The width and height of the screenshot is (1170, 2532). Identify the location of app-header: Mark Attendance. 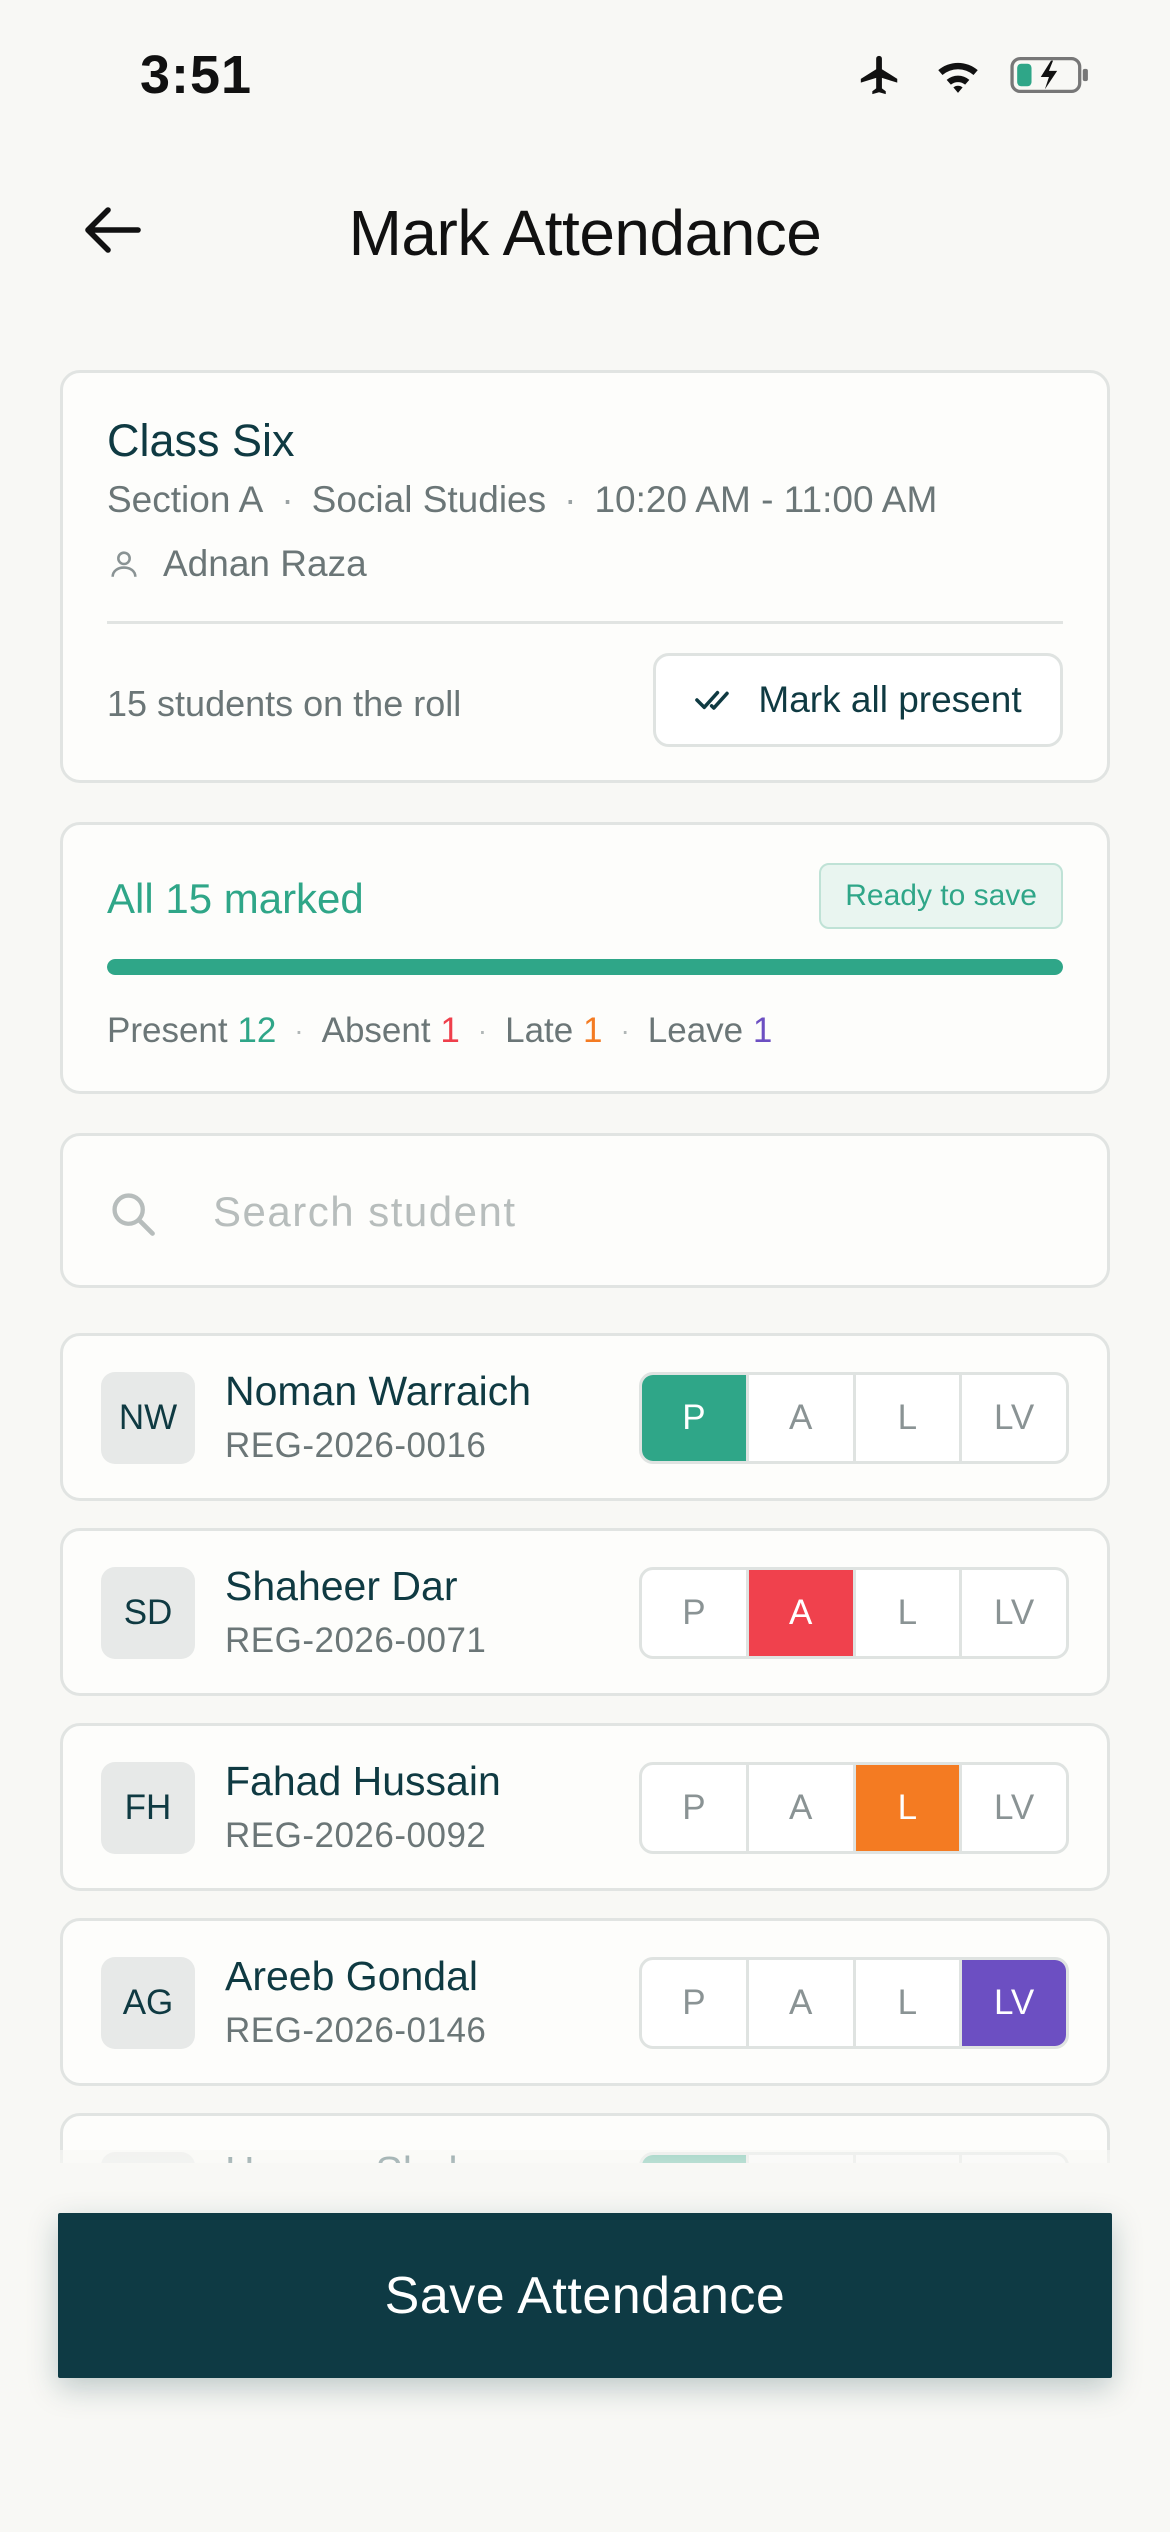
(585, 230).